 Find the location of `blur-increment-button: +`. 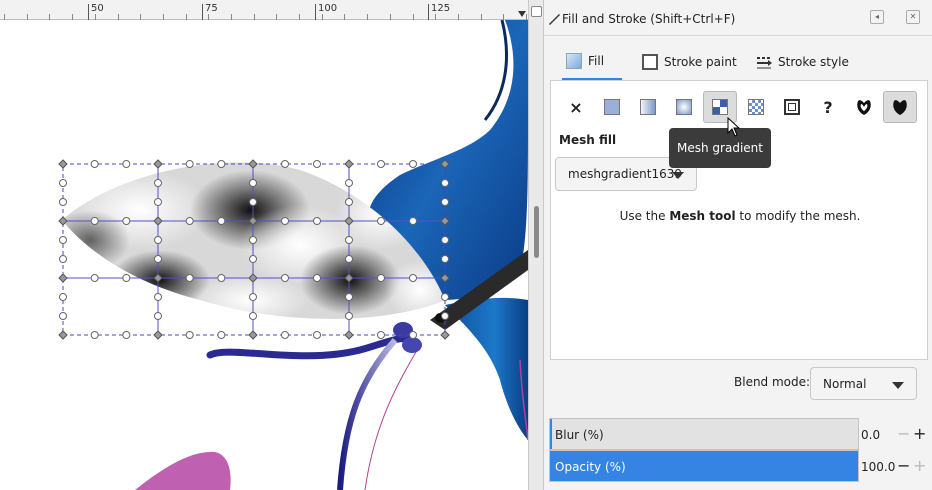

blur-increment-button: + is located at coordinates (919, 434).